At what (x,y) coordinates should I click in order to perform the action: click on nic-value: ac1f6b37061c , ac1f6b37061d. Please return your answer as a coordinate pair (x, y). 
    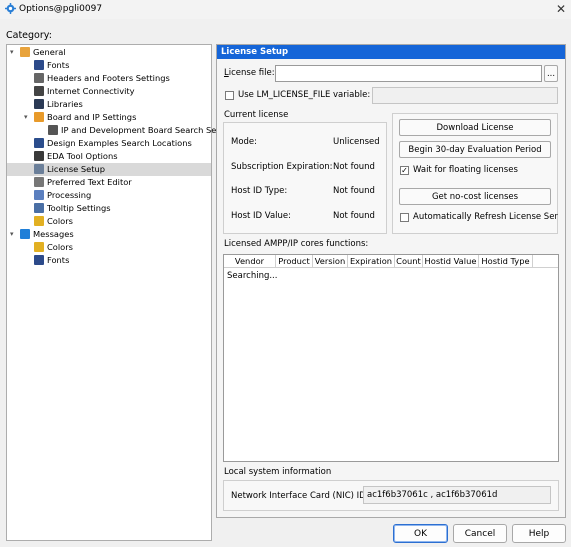
    Looking at the image, I should click on (432, 495).